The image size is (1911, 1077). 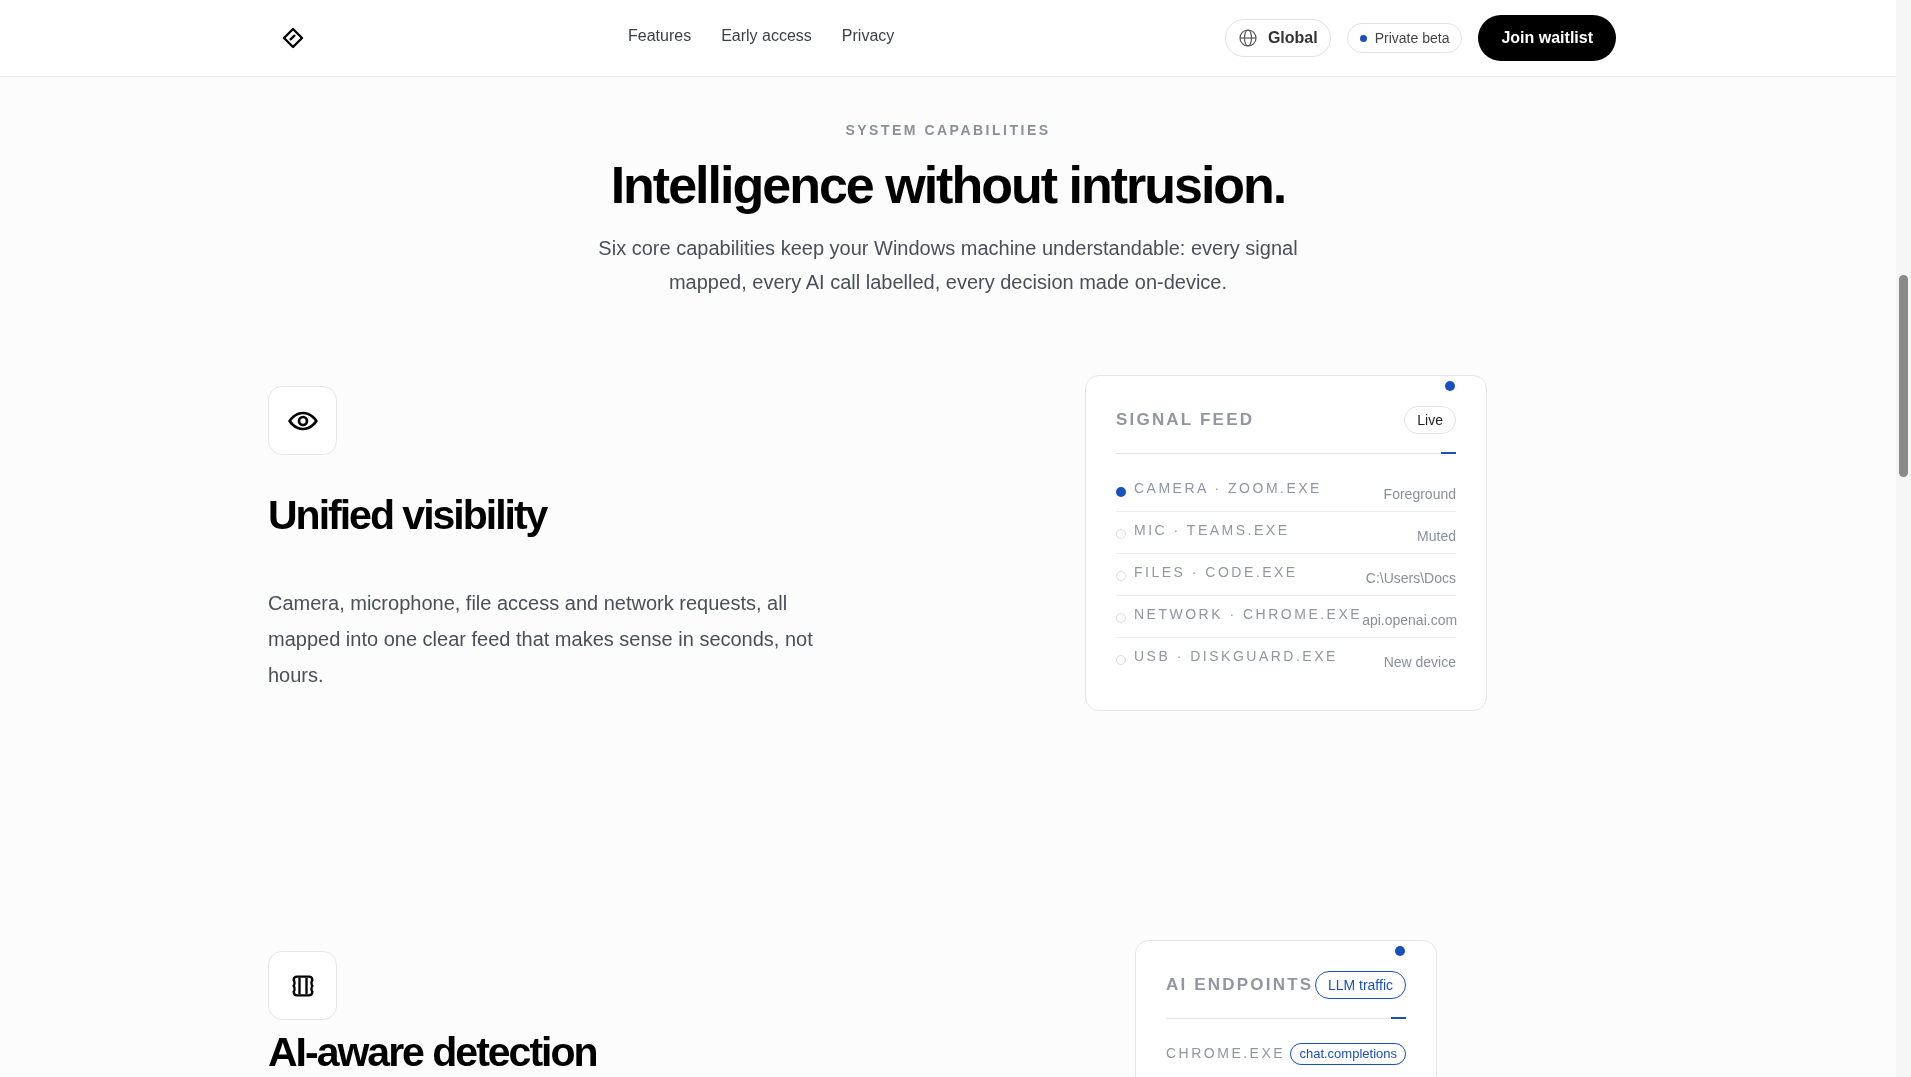 What do you see at coordinates (293, 38) in the screenshot?
I see `logo-icon` at bounding box center [293, 38].